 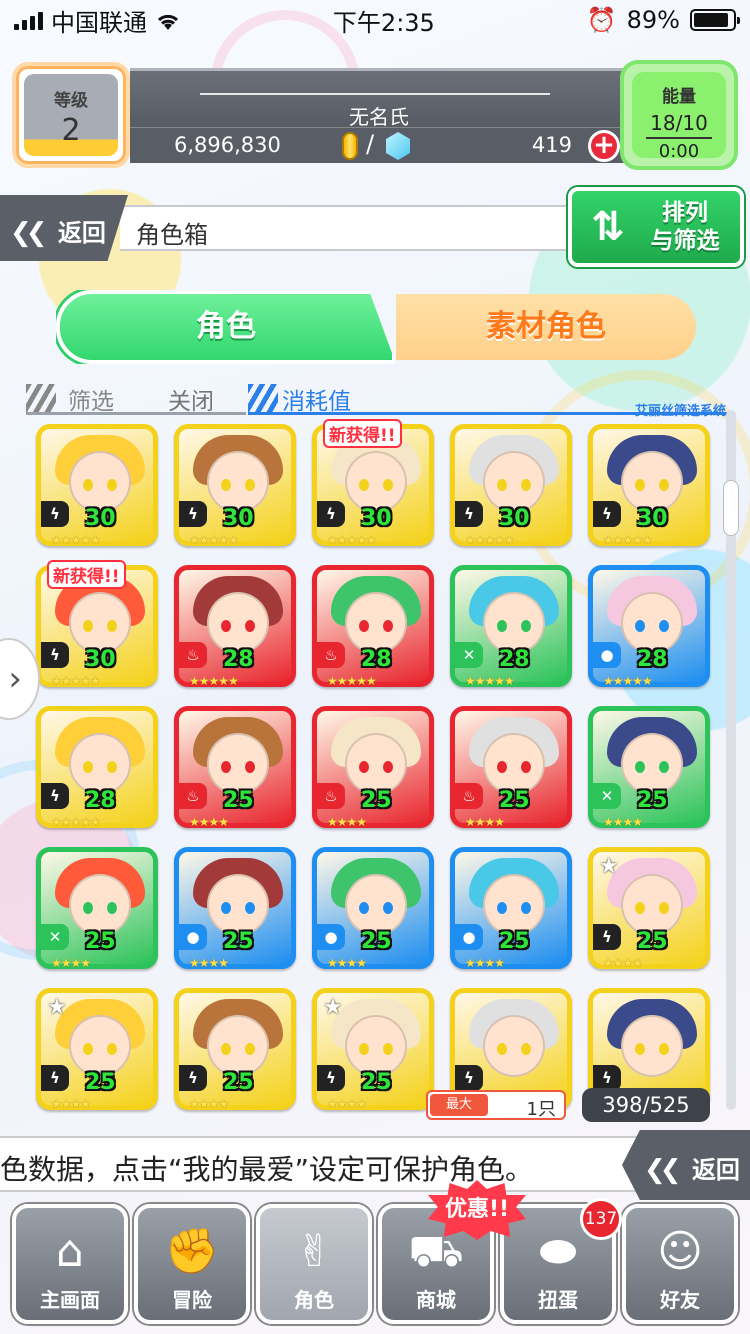 I want to click on level-value: 2, so click(x=71, y=130).